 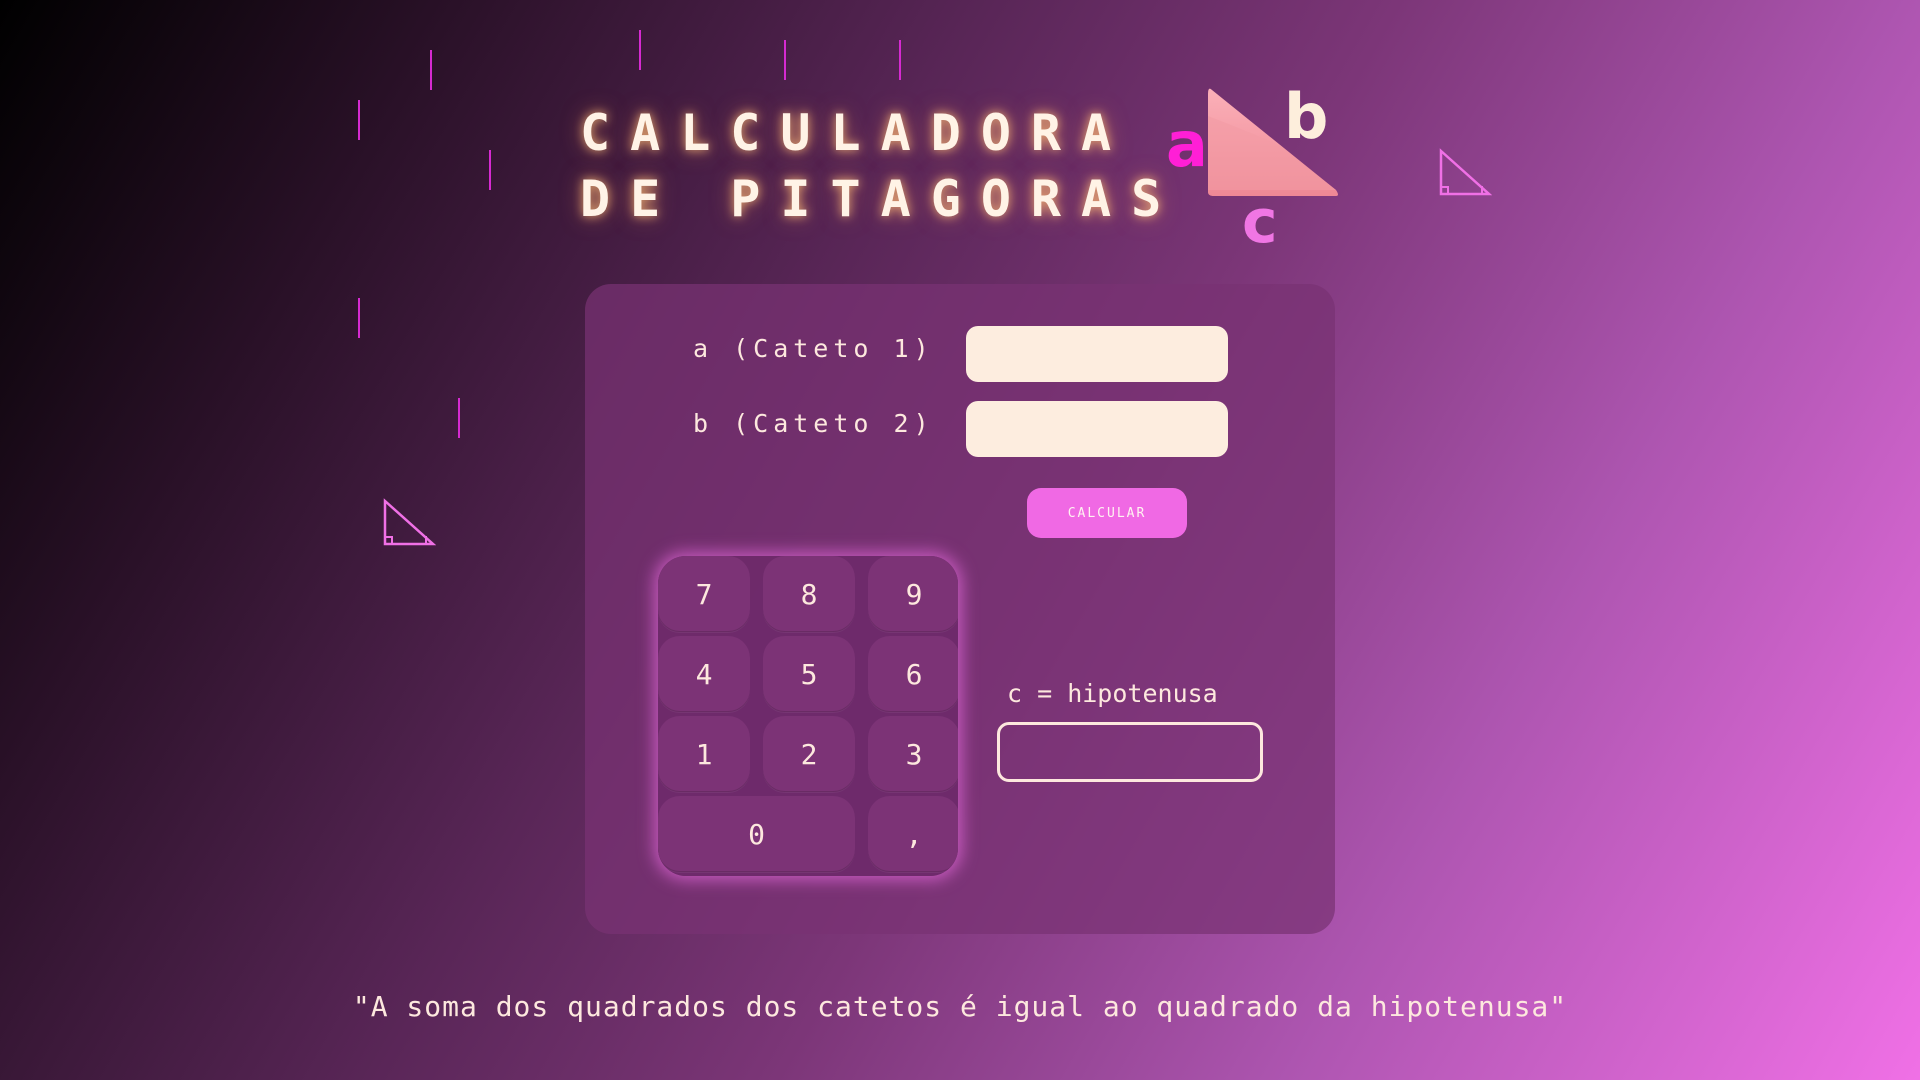 What do you see at coordinates (1260, 221) in the screenshot?
I see `logo-letter-c: c` at bounding box center [1260, 221].